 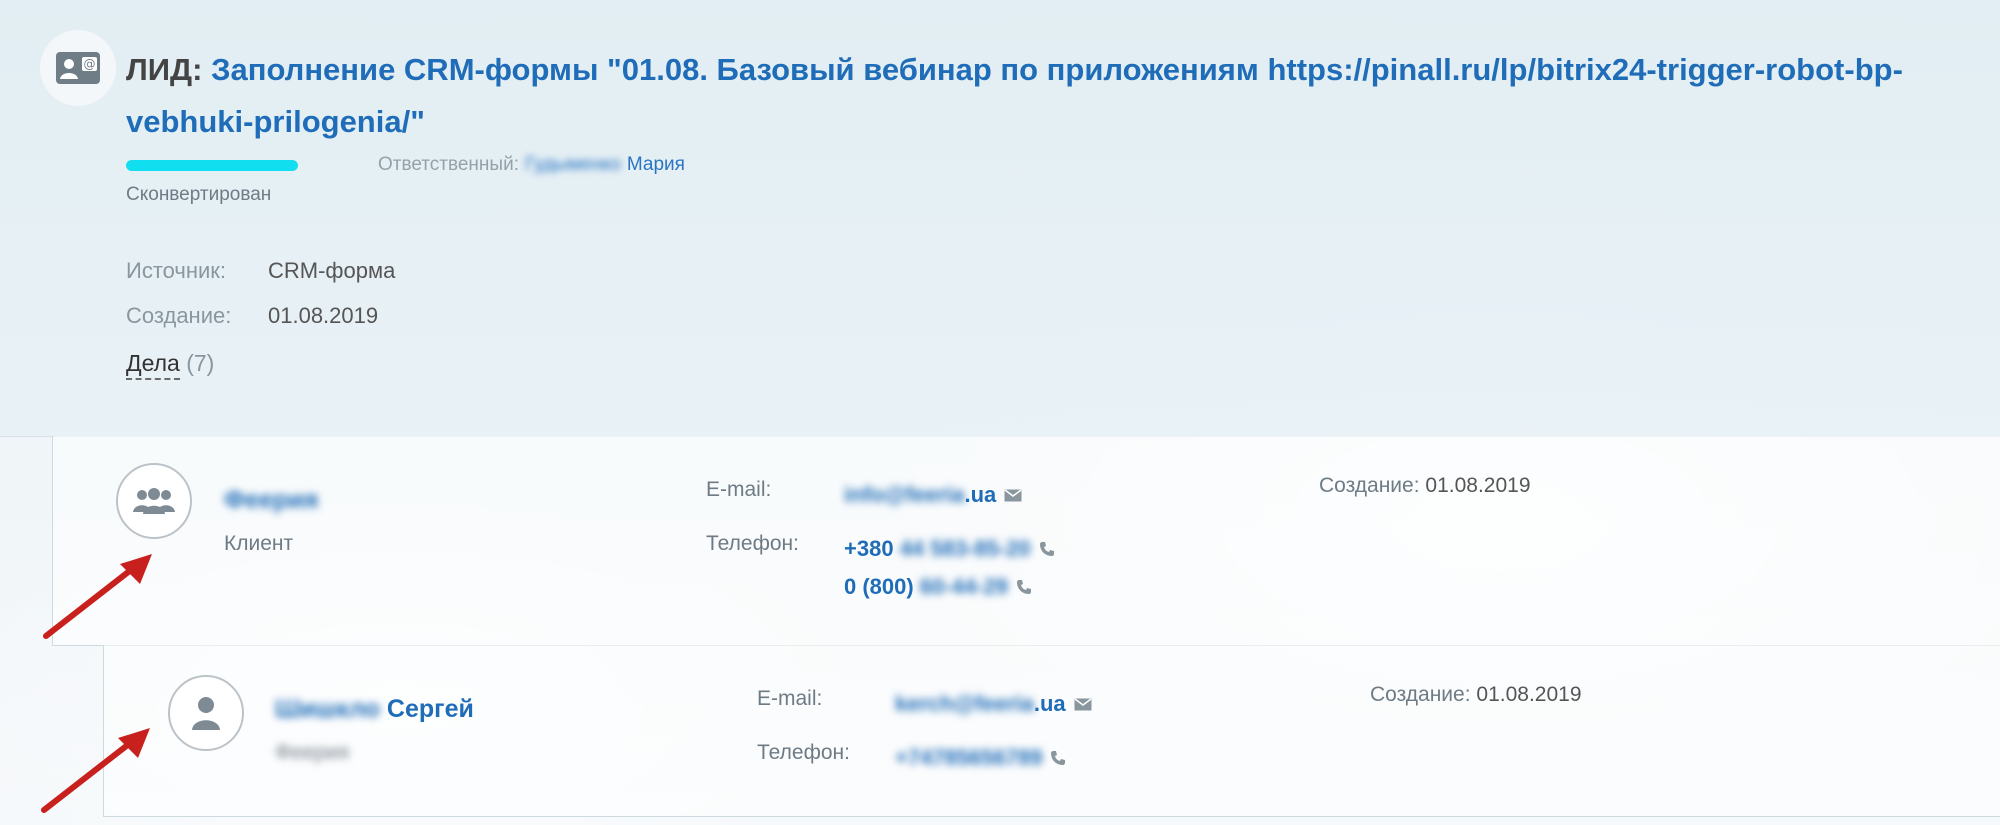 What do you see at coordinates (968, 758) in the screenshot?
I see `contact-phone-hidden: +74785656789` at bounding box center [968, 758].